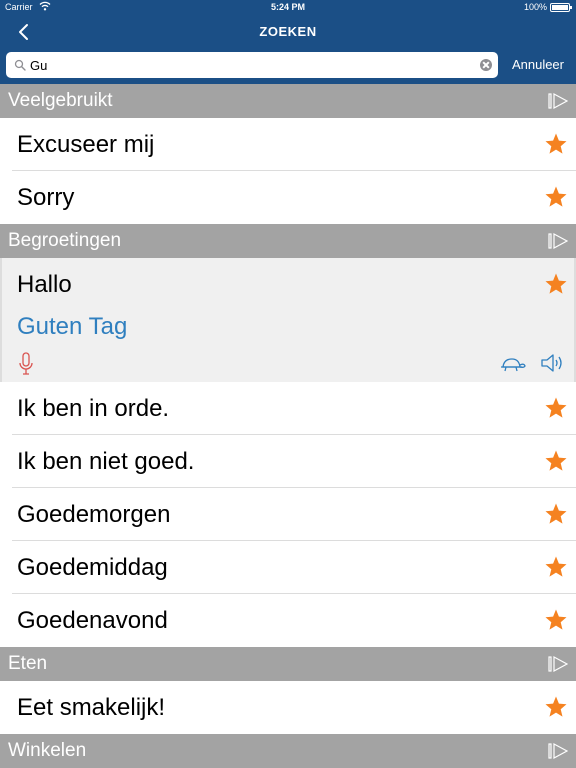 The image size is (576, 768). Describe the element at coordinates (72, 326) in the screenshot. I see `translation-text: Guten Tag` at that location.